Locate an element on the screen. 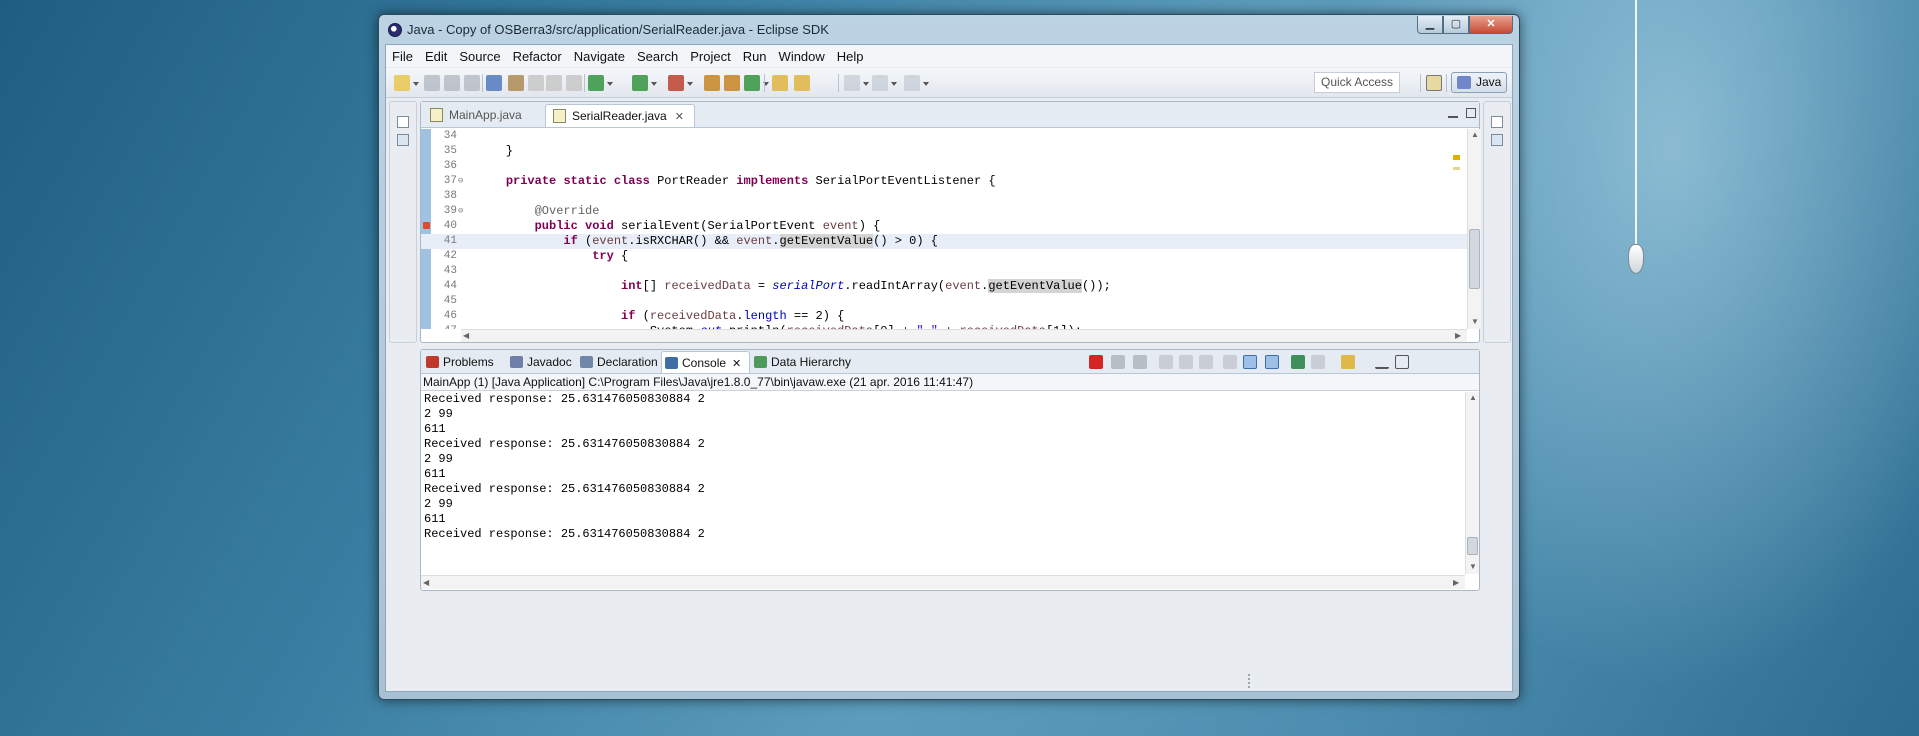  menu-help: Help is located at coordinates (850, 56).